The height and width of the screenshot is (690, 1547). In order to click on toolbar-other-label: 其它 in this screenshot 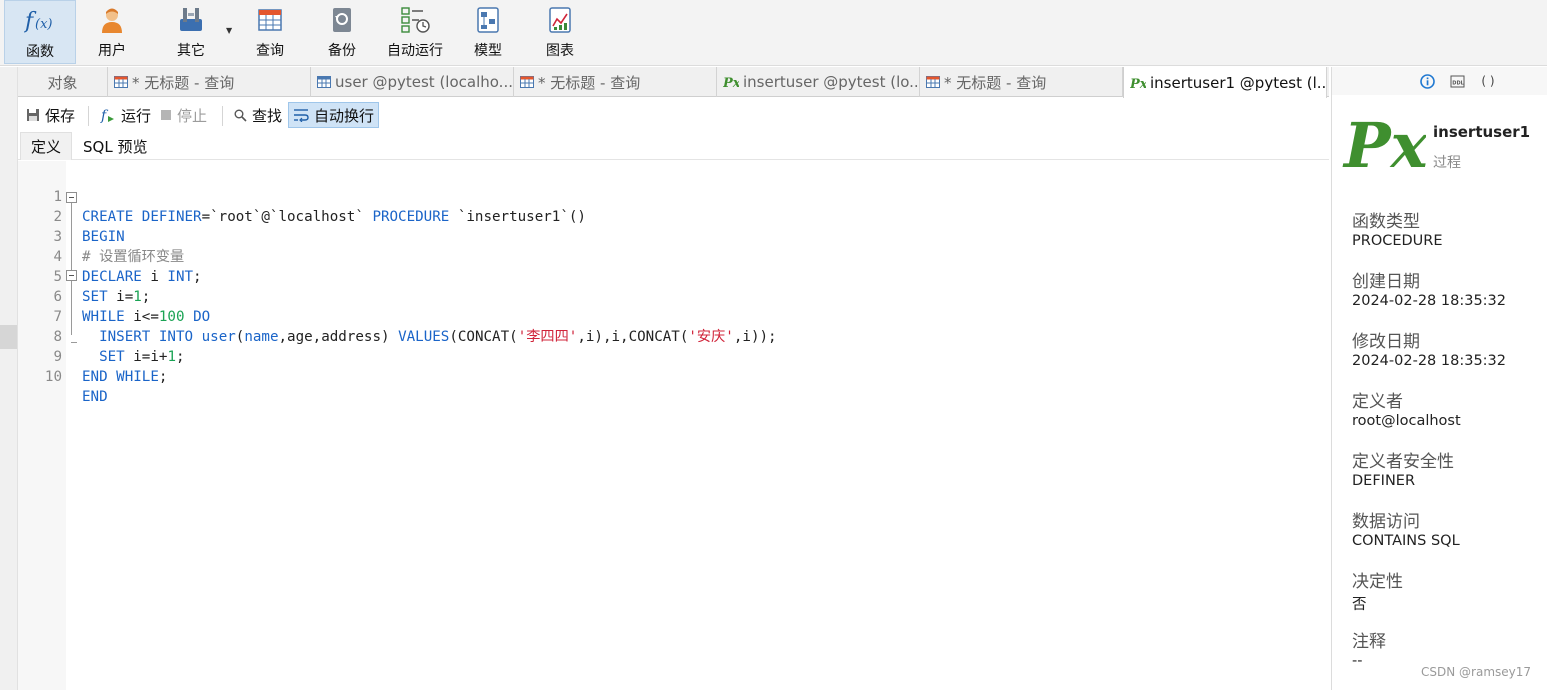, I will do `click(191, 51)`.